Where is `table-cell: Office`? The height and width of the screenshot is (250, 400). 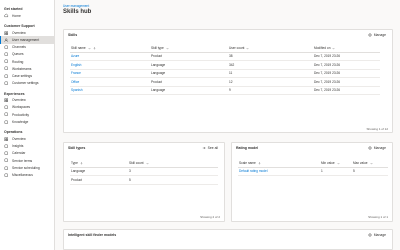
table-cell: Office is located at coordinates (110, 82).